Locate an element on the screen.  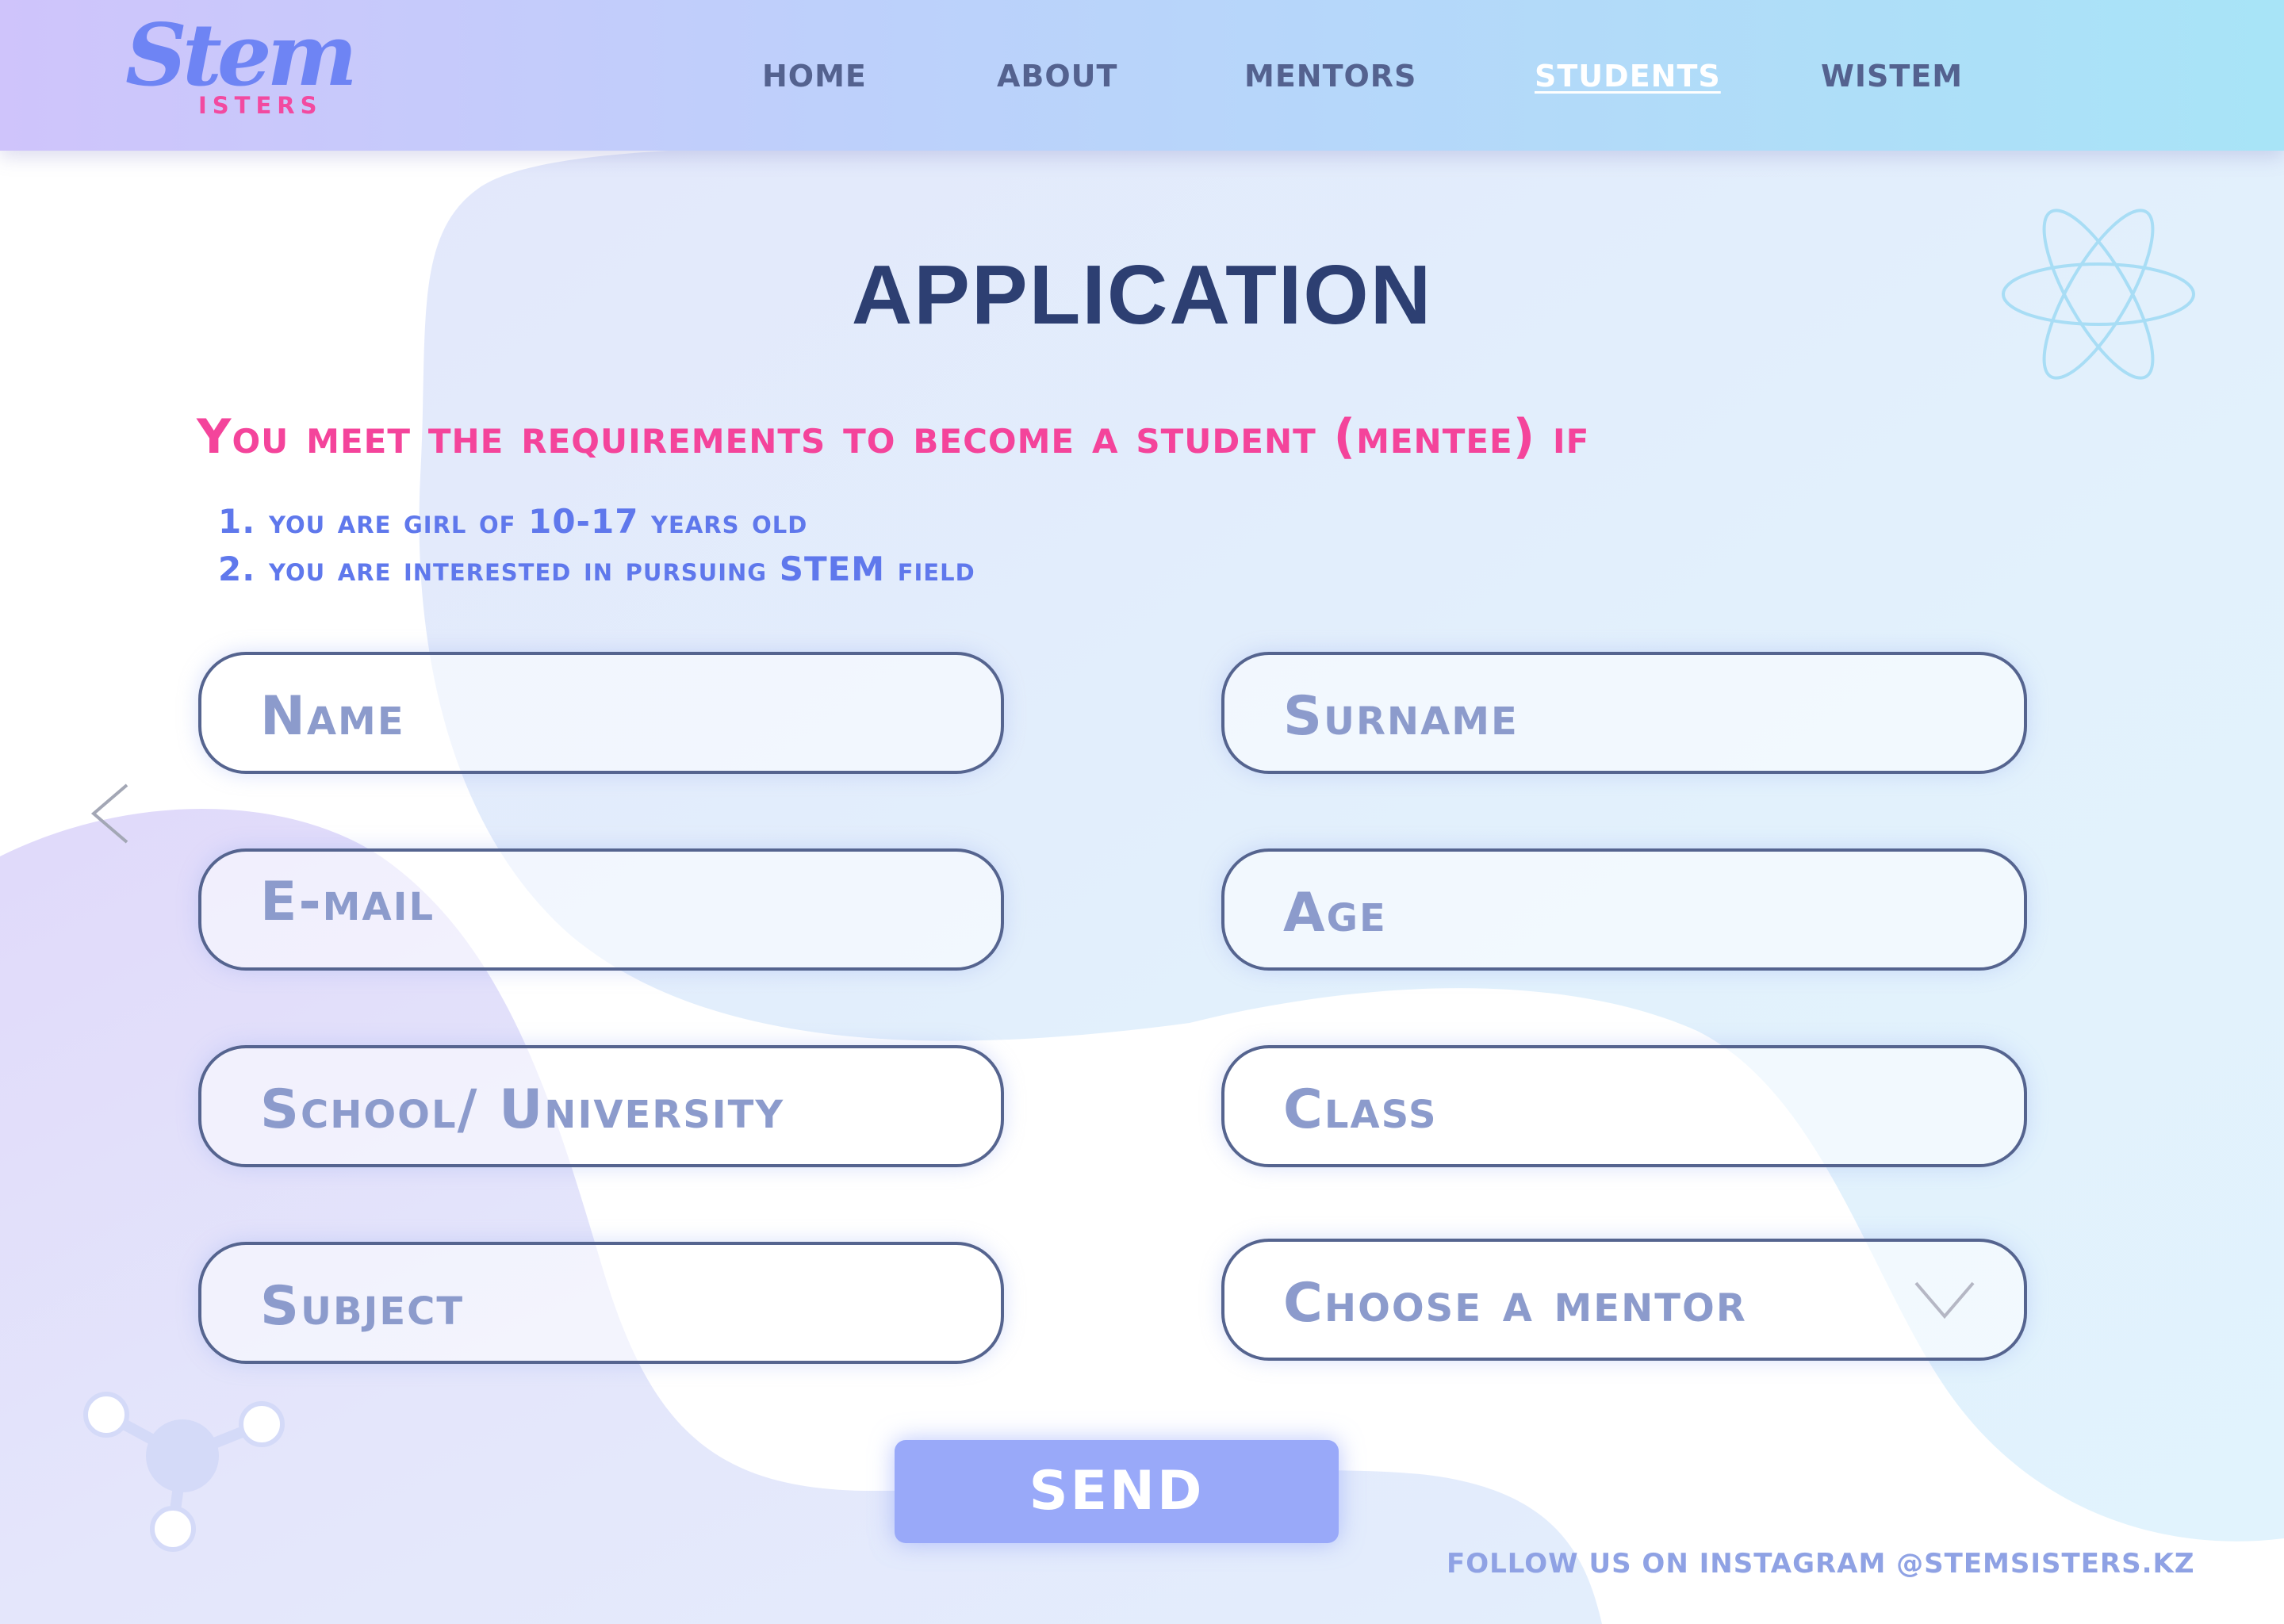
school-placeholder: School/ University is located at coordinates (522, 1109).